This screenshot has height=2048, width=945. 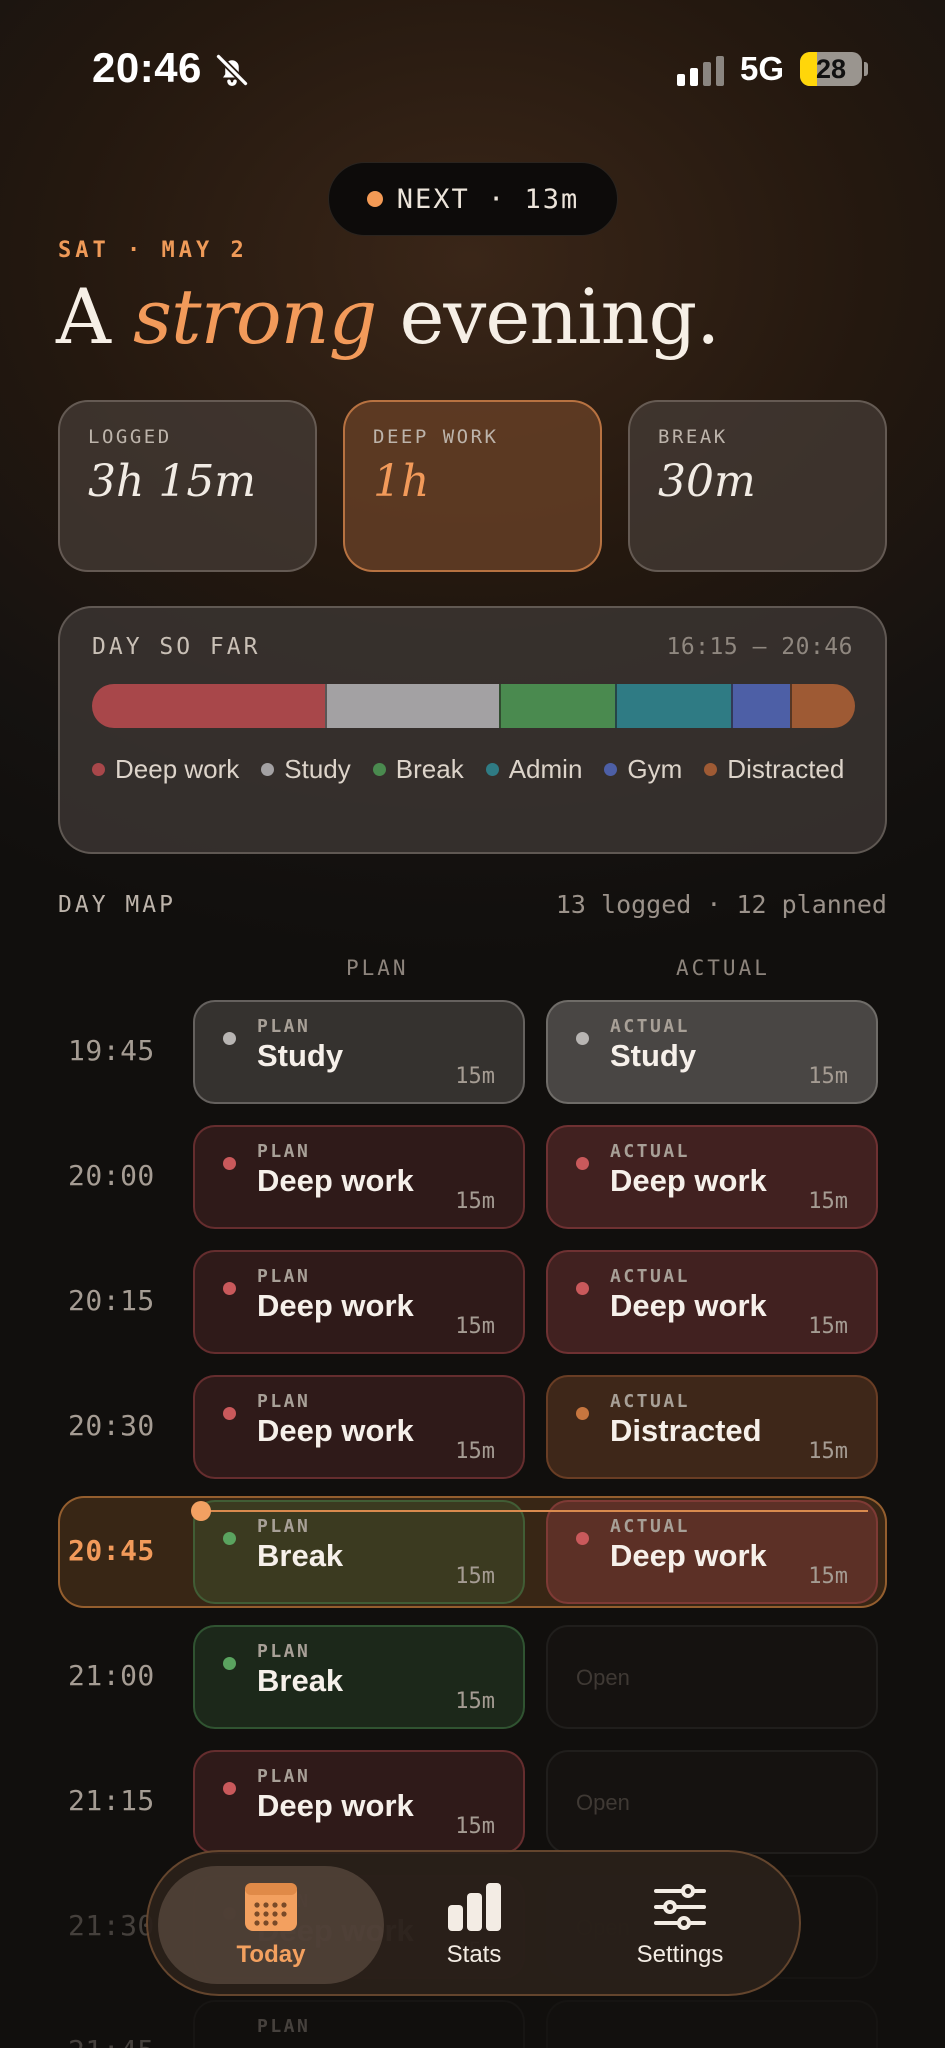 I want to click on bar-segment-gym, so click(x=760, y=706).